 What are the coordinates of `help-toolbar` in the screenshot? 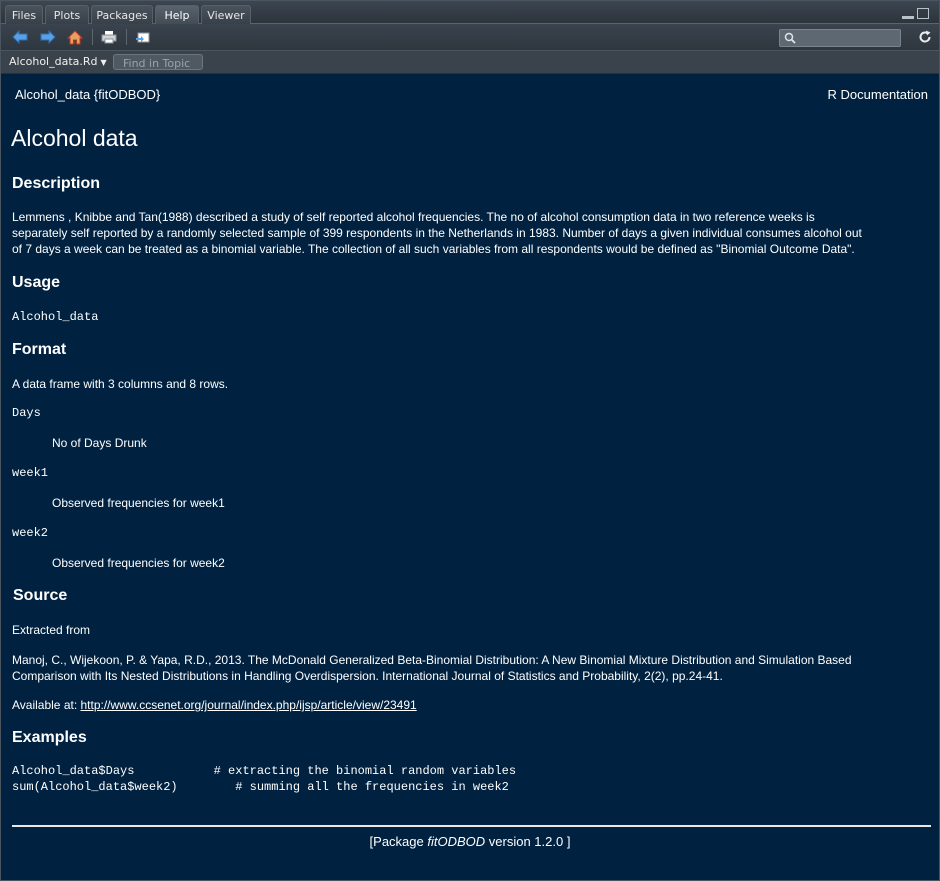 It's located at (470, 37).